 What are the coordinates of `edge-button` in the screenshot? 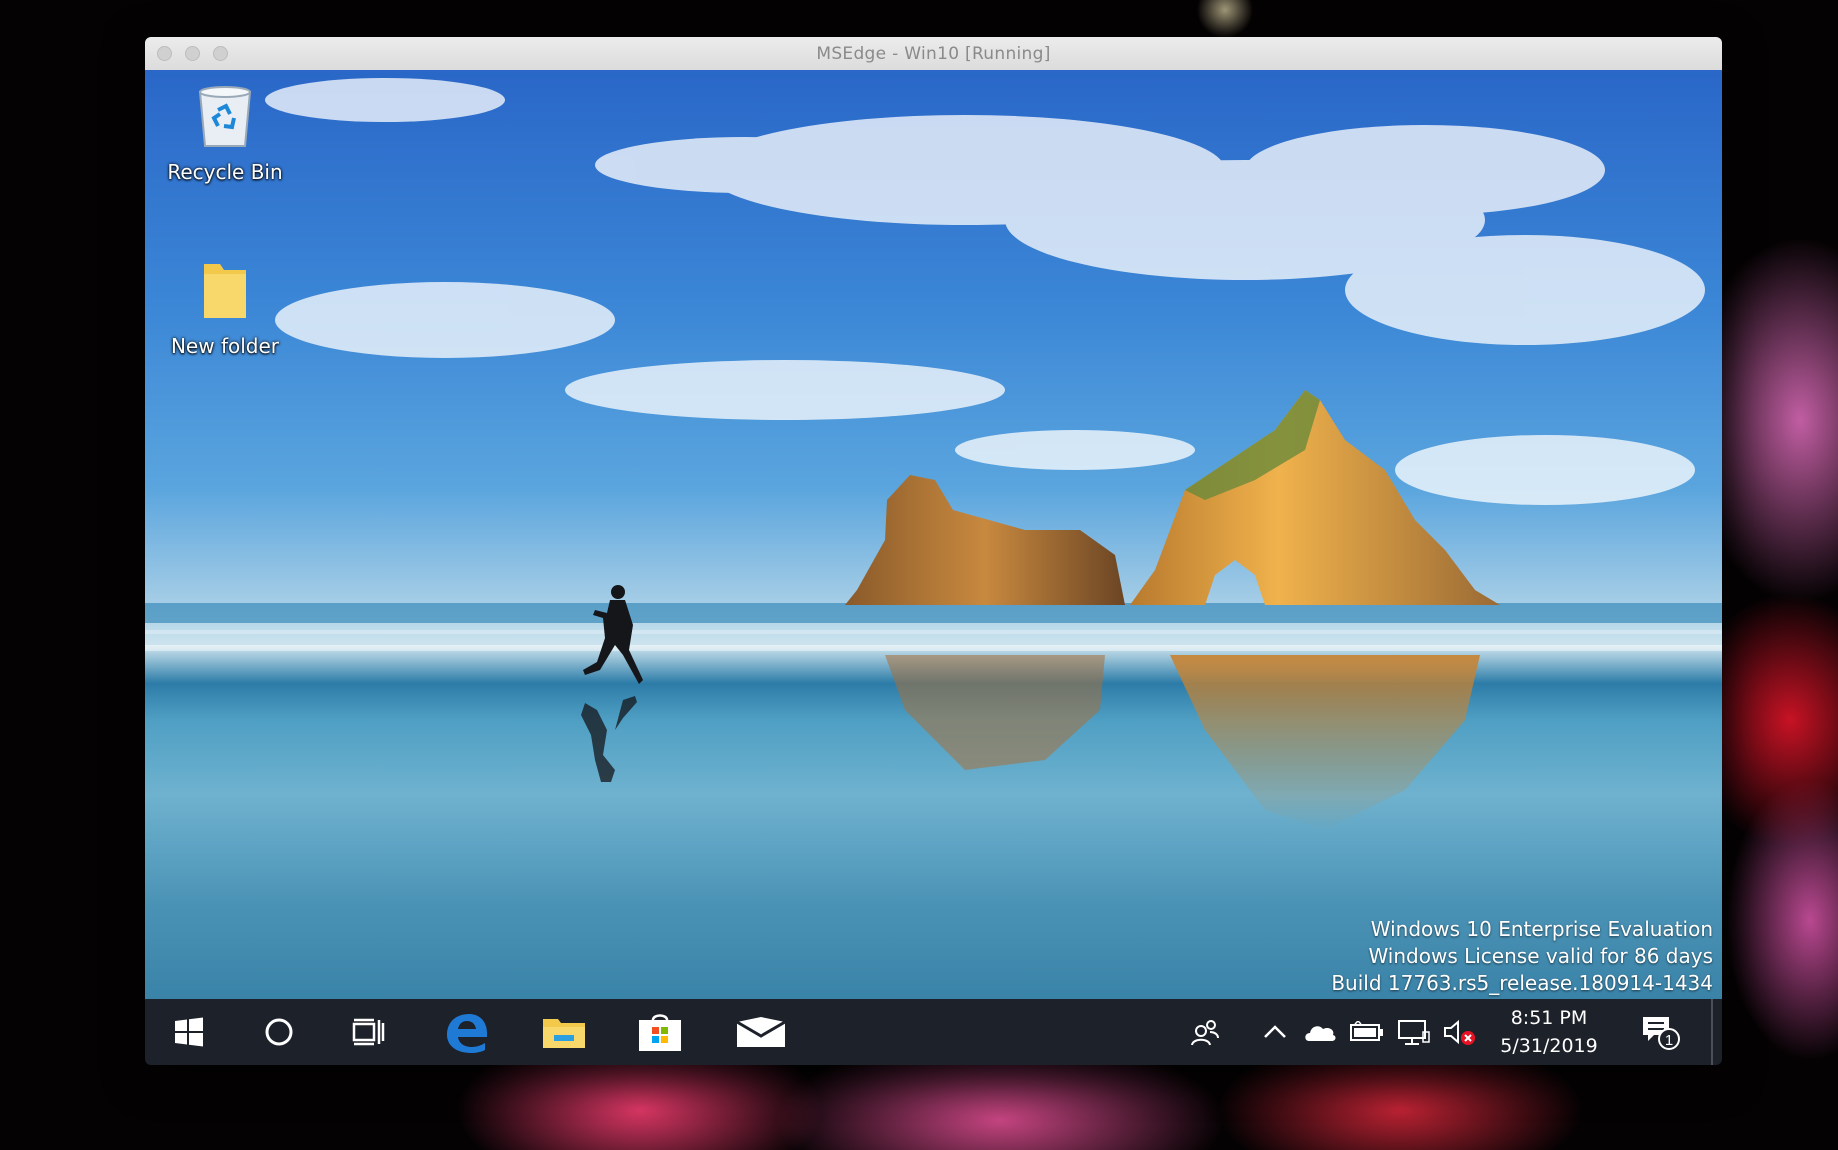 It's located at (466, 1032).